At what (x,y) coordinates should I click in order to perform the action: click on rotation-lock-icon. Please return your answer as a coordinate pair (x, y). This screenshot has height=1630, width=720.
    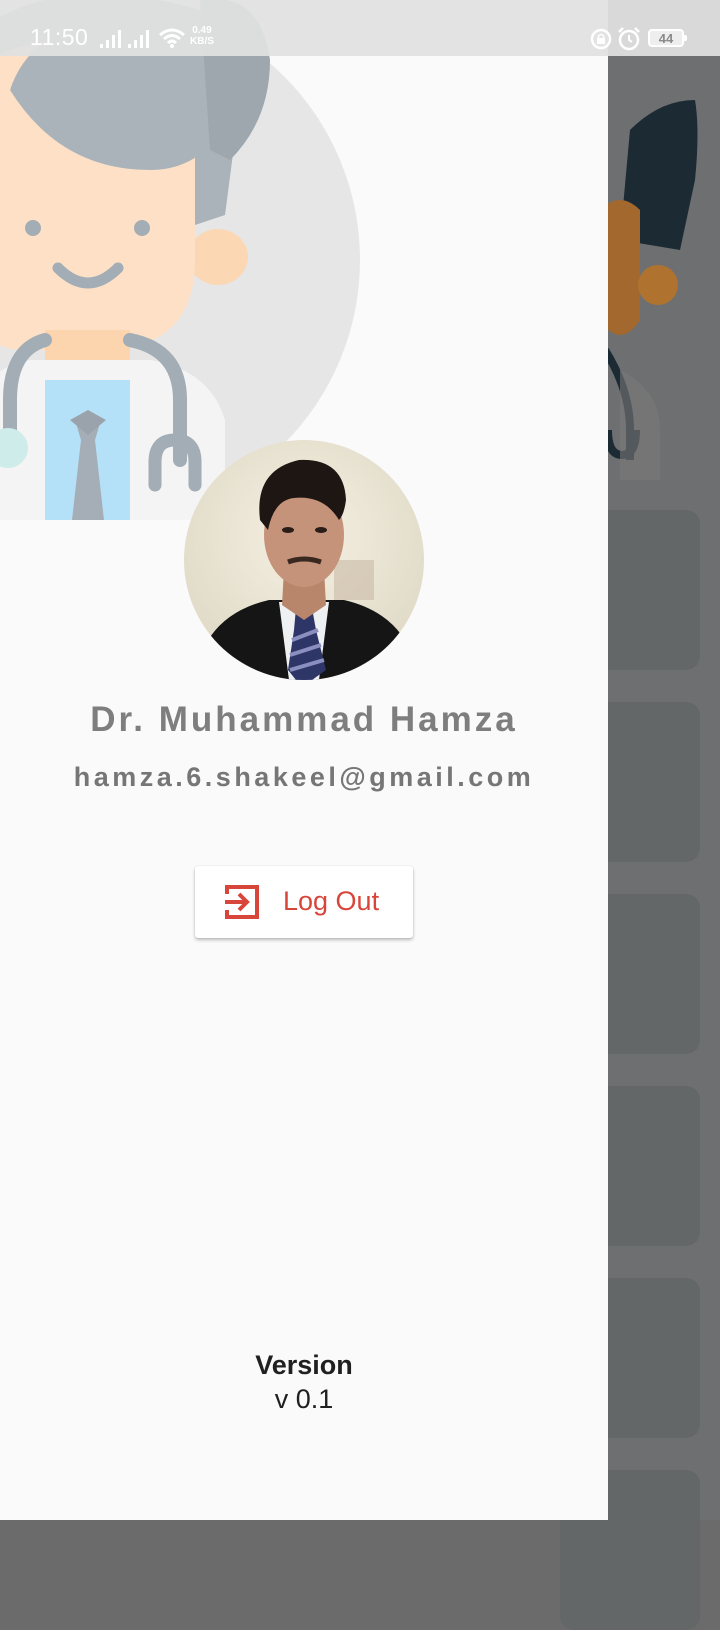
    Looking at the image, I should click on (601, 39).